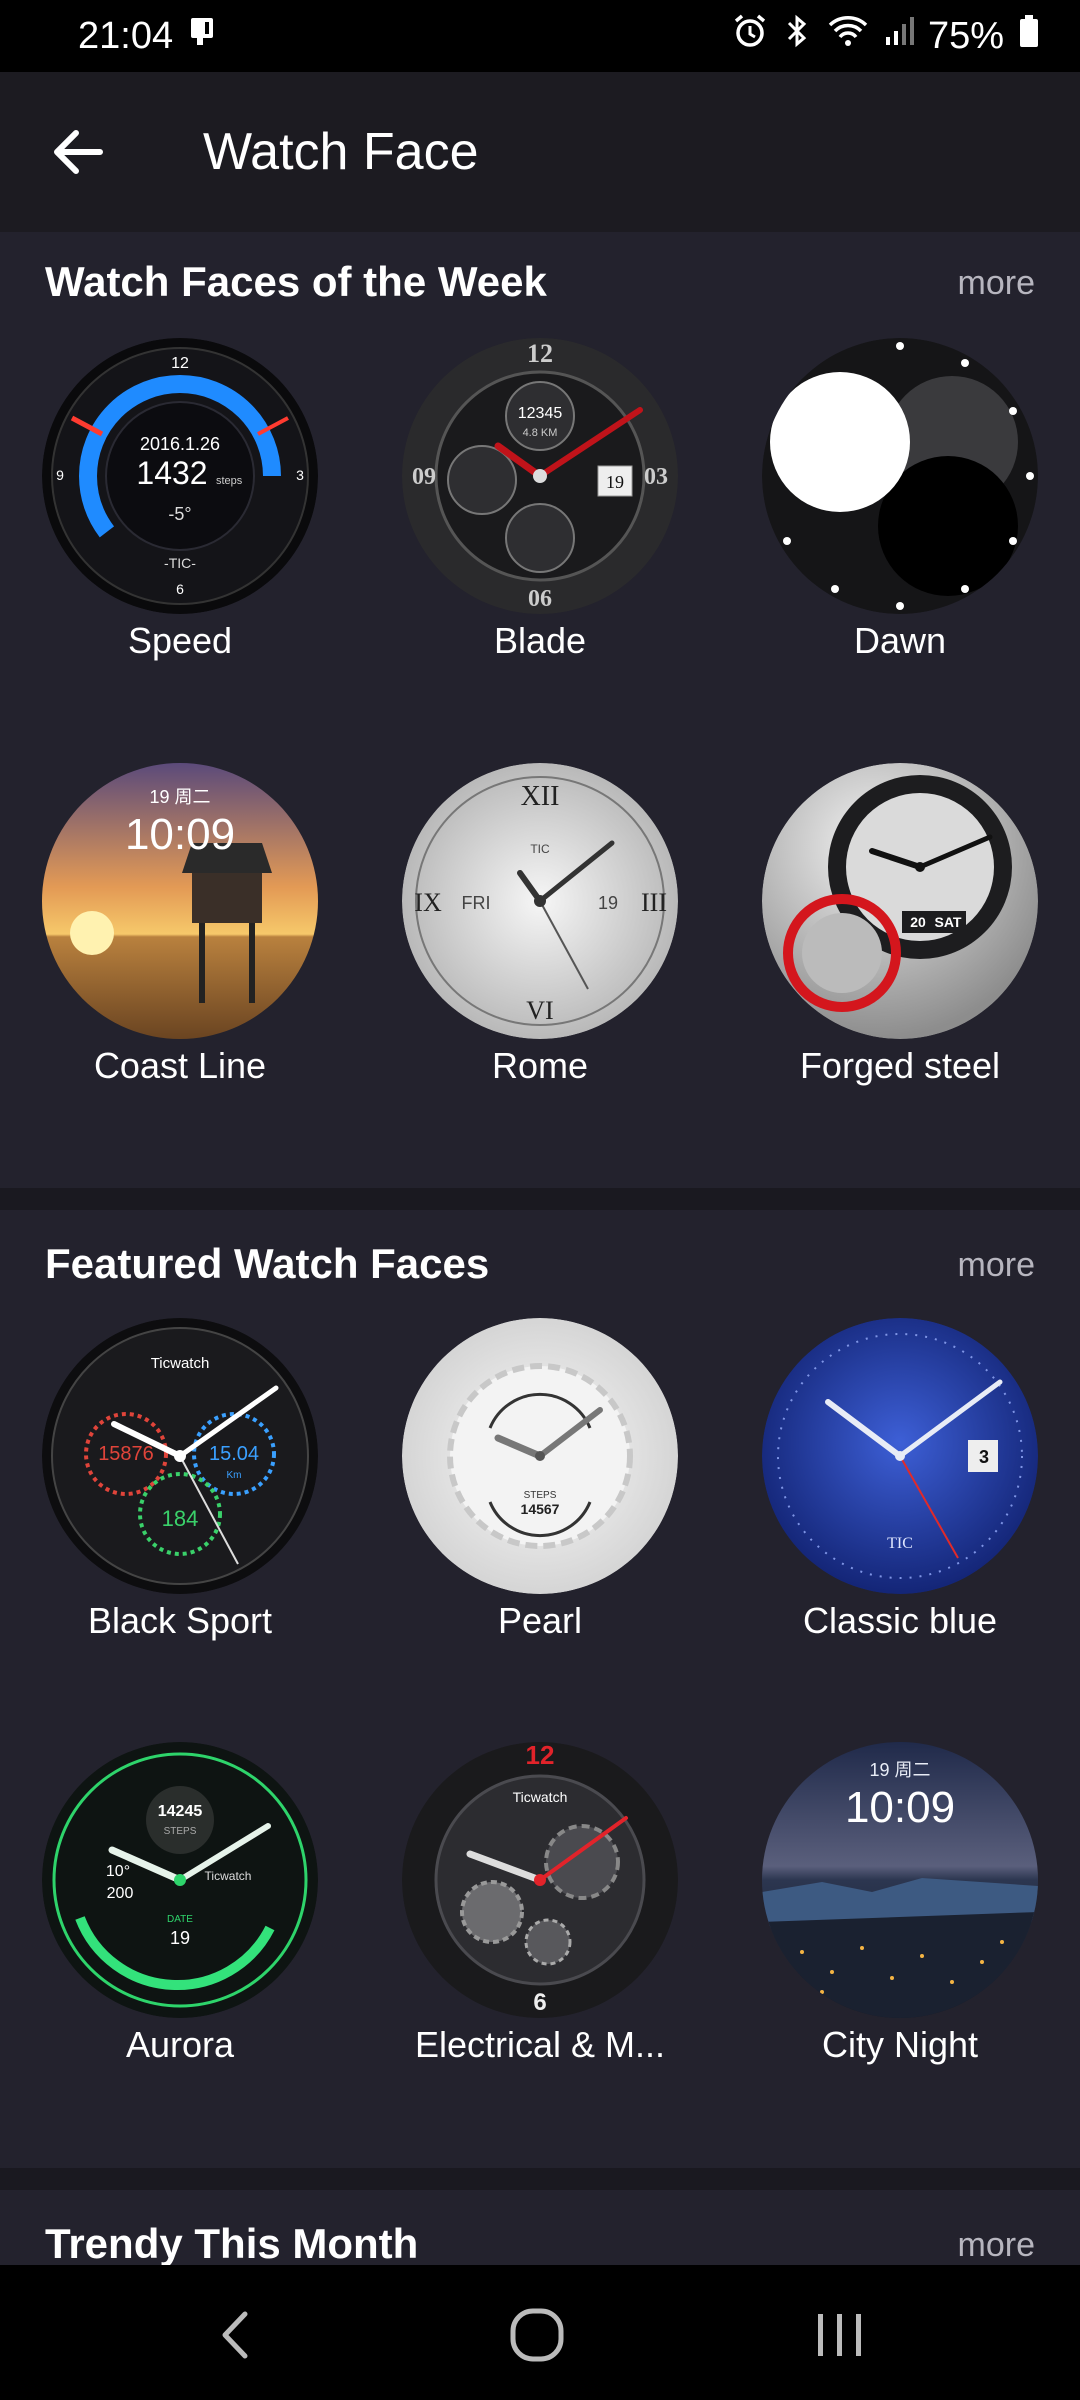  Describe the element at coordinates (180, 1919) in the screenshot. I see `face-date-label: DATE` at that location.